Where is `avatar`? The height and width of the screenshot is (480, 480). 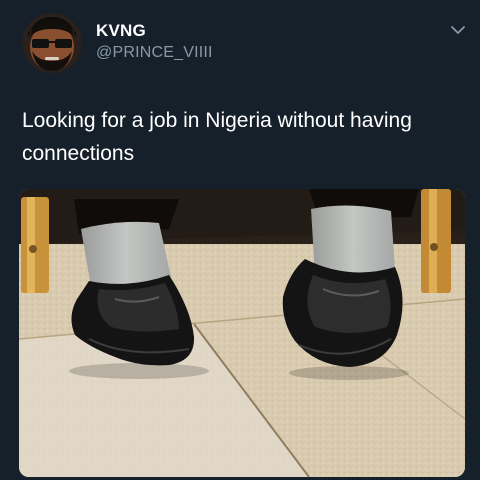 avatar is located at coordinates (52, 43).